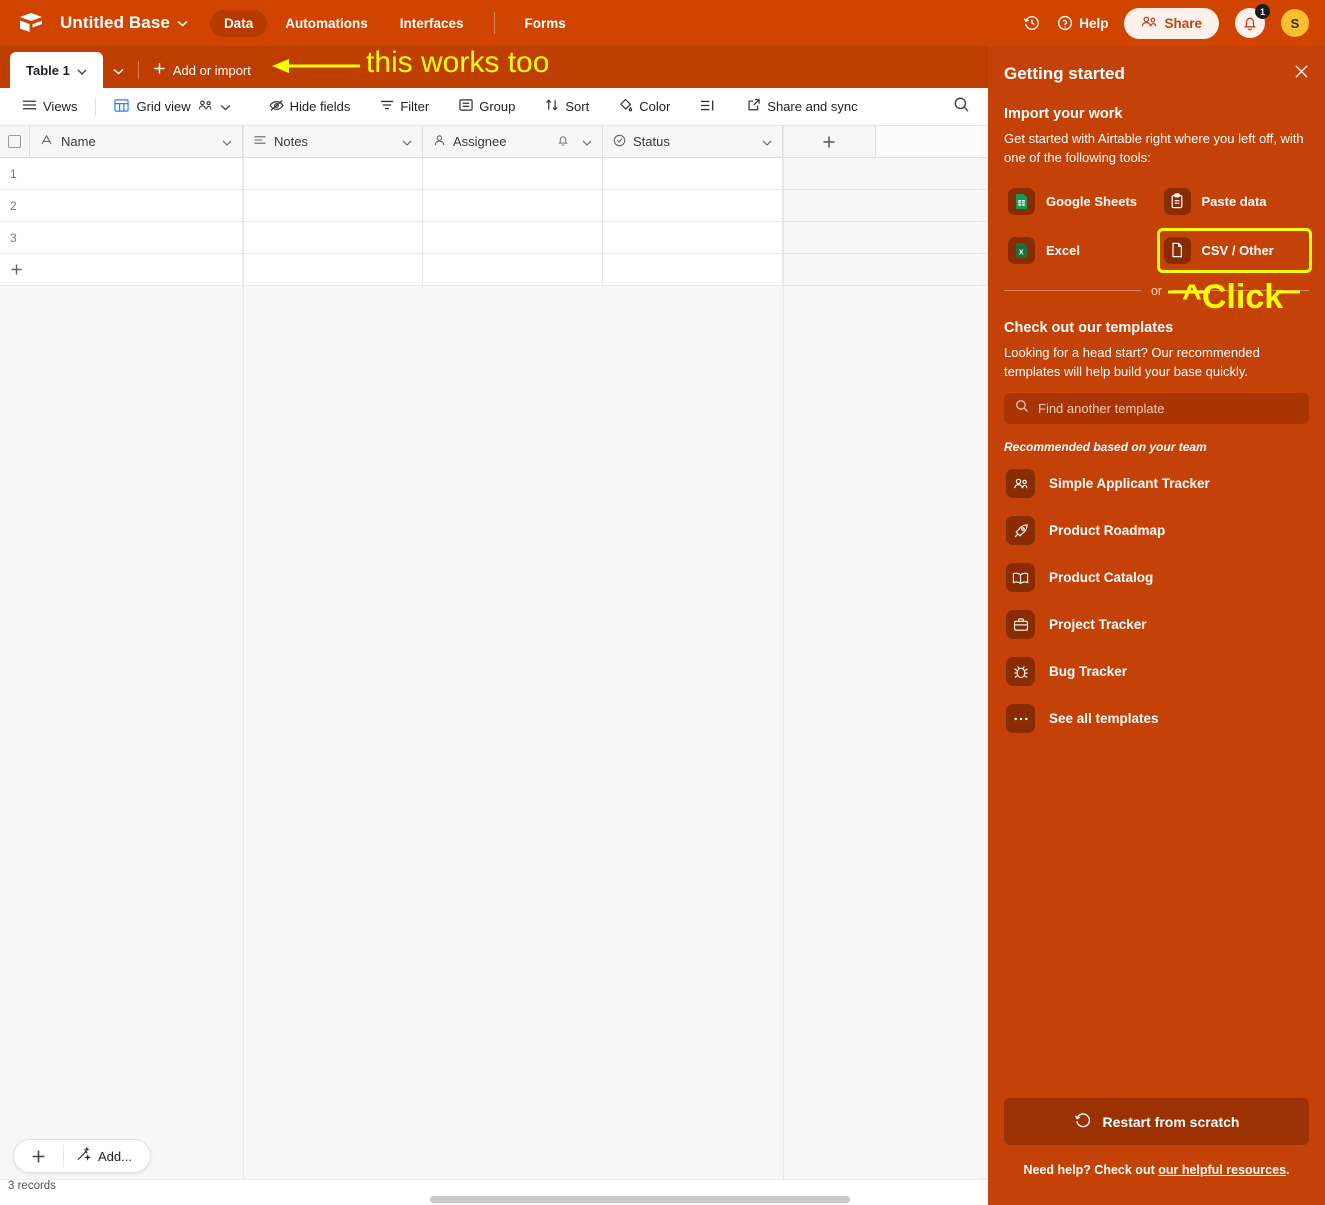 Image resolution: width=1325 pixels, height=1205 pixels. What do you see at coordinates (15, 141) in the screenshot?
I see `select-all-checkbox` at bounding box center [15, 141].